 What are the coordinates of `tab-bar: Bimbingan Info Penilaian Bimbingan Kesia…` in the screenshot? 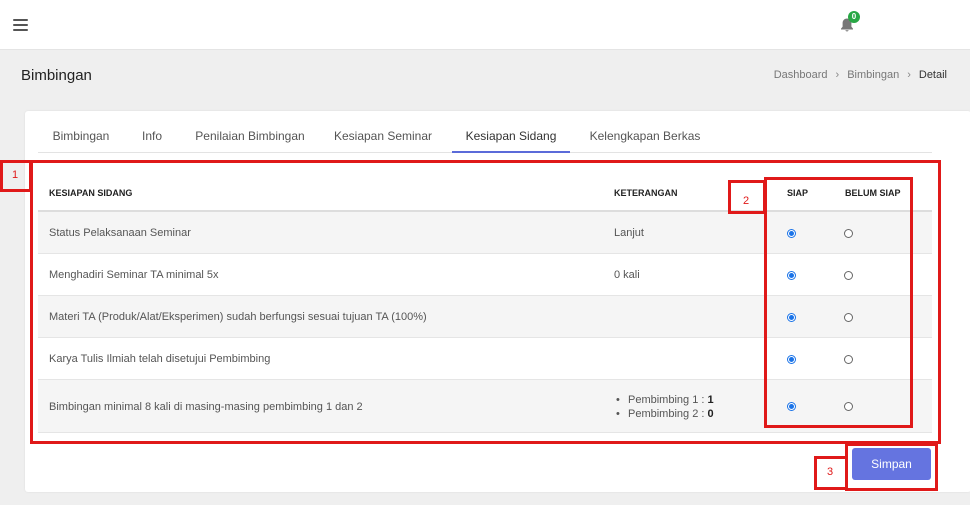 It's located at (485, 136).